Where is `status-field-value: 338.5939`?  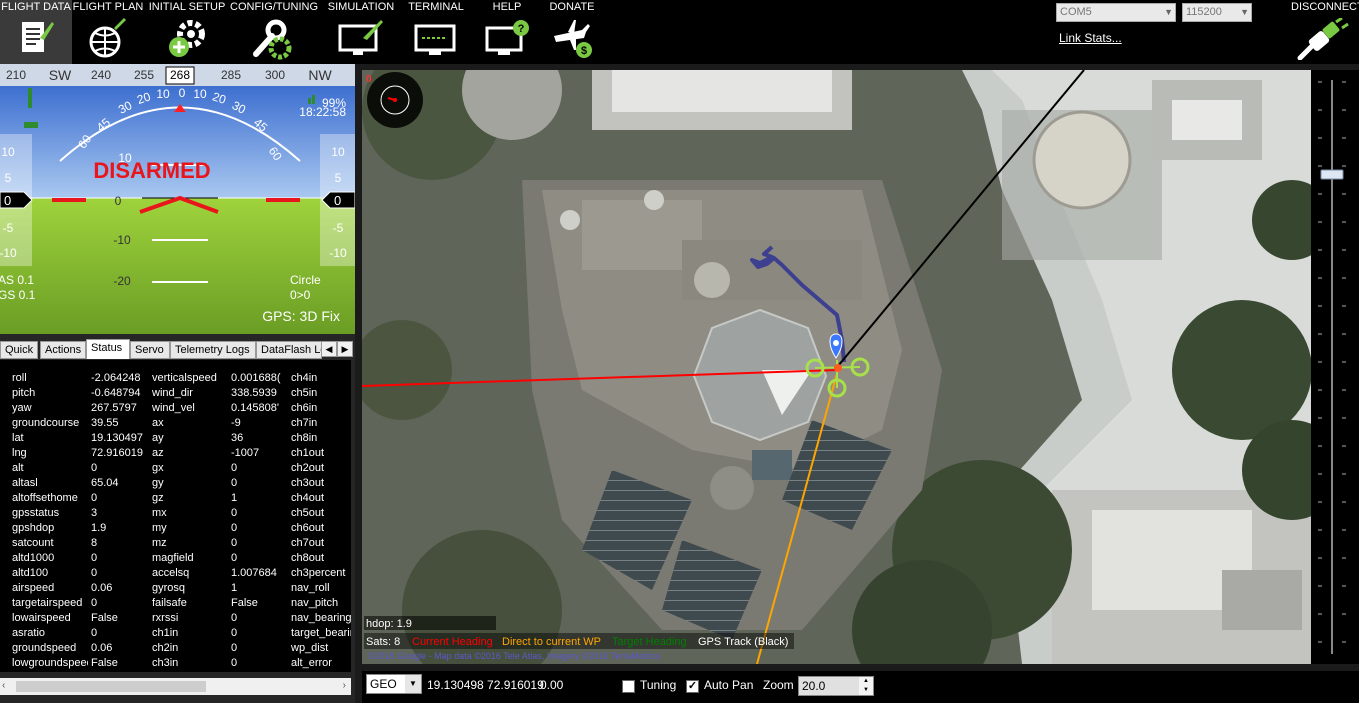
status-field-value: 338.5939 is located at coordinates (254, 393).